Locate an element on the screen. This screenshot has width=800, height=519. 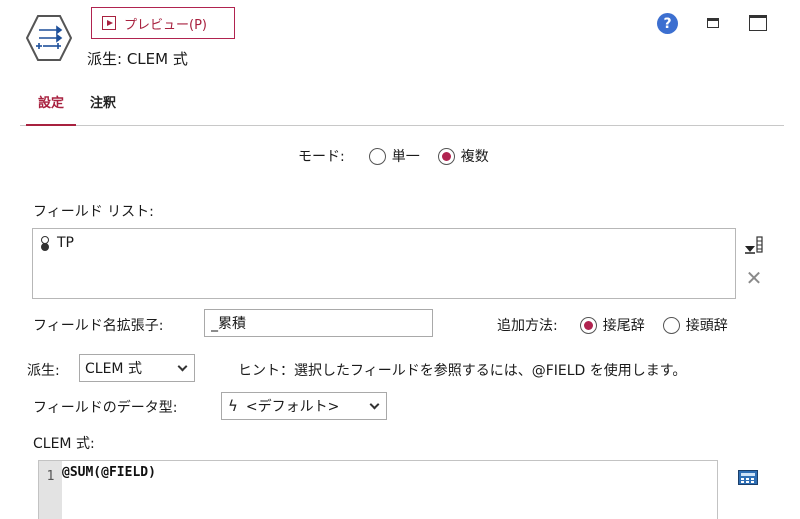
play-icon is located at coordinates (109, 23).